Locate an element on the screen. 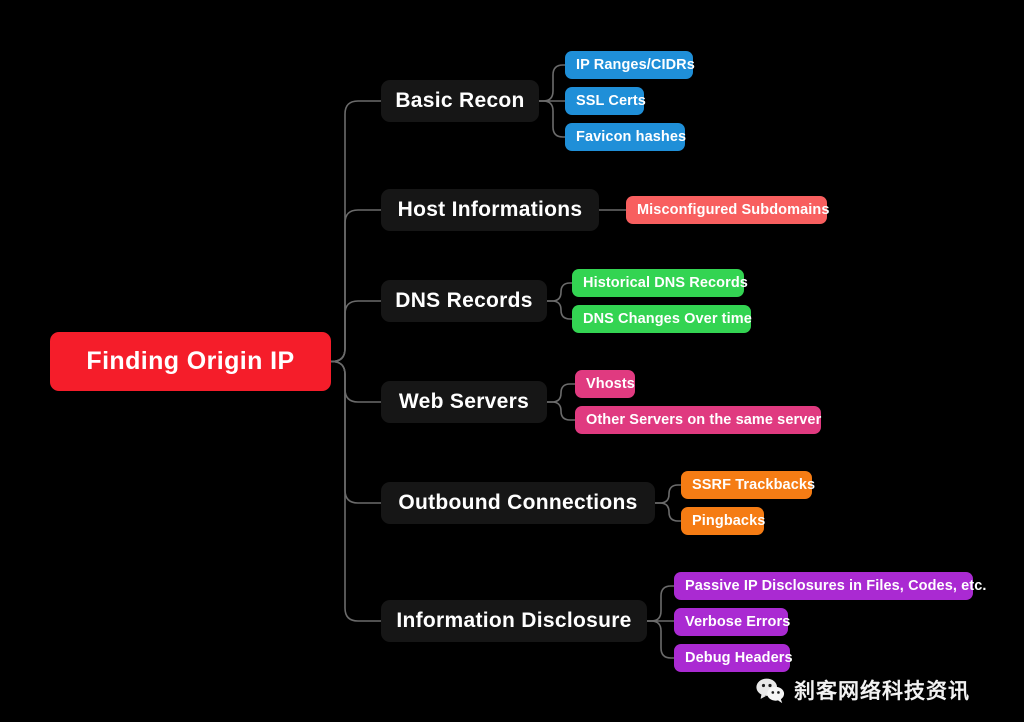  branch-node-information-disclosure-label: Information Disclosure is located at coordinates (514, 620).